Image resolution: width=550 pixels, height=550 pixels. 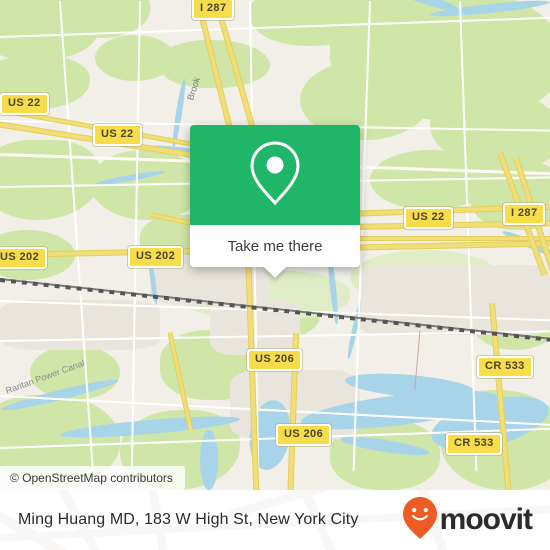 I want to click on map-attribution: © OpenStreetMap contributors, so click(x=92, y=478).